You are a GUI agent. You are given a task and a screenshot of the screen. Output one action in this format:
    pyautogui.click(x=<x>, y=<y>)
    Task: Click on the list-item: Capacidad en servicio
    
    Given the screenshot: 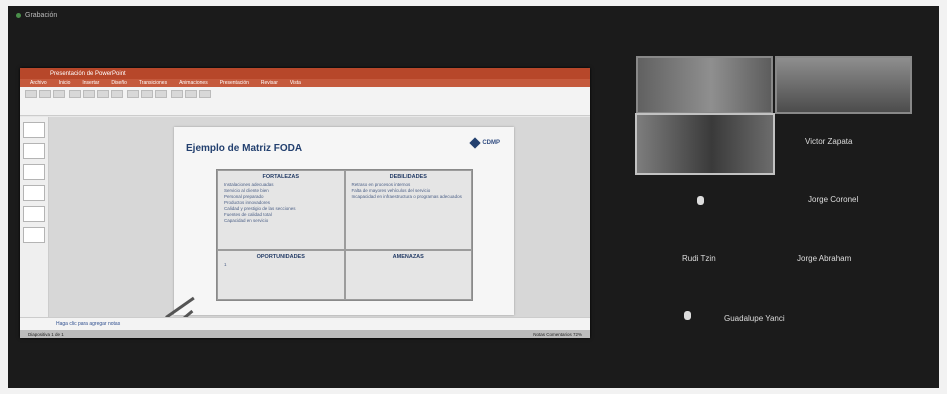 What is the action you would take?
    pyautogui.click(x=246, y=220)
    